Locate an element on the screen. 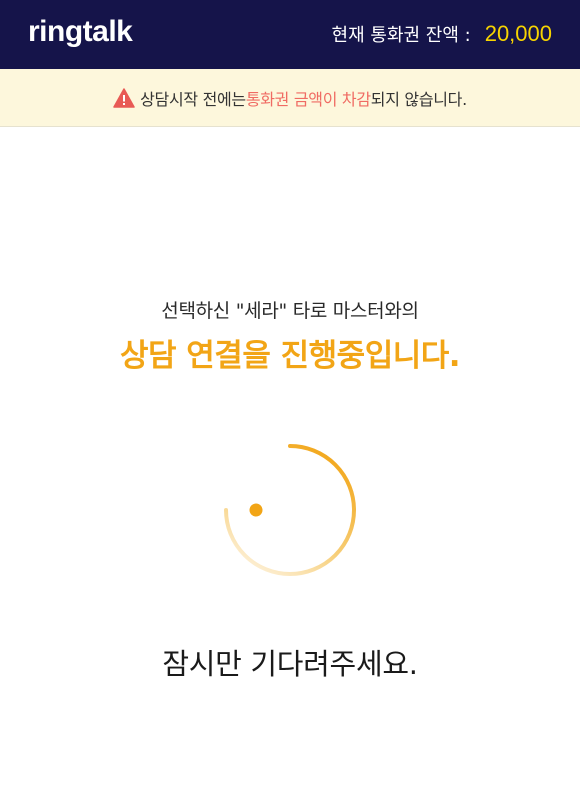  top-header: ringtalk 현재 통화권 잔액 : 20,000 is located at coordinates (290, 34).